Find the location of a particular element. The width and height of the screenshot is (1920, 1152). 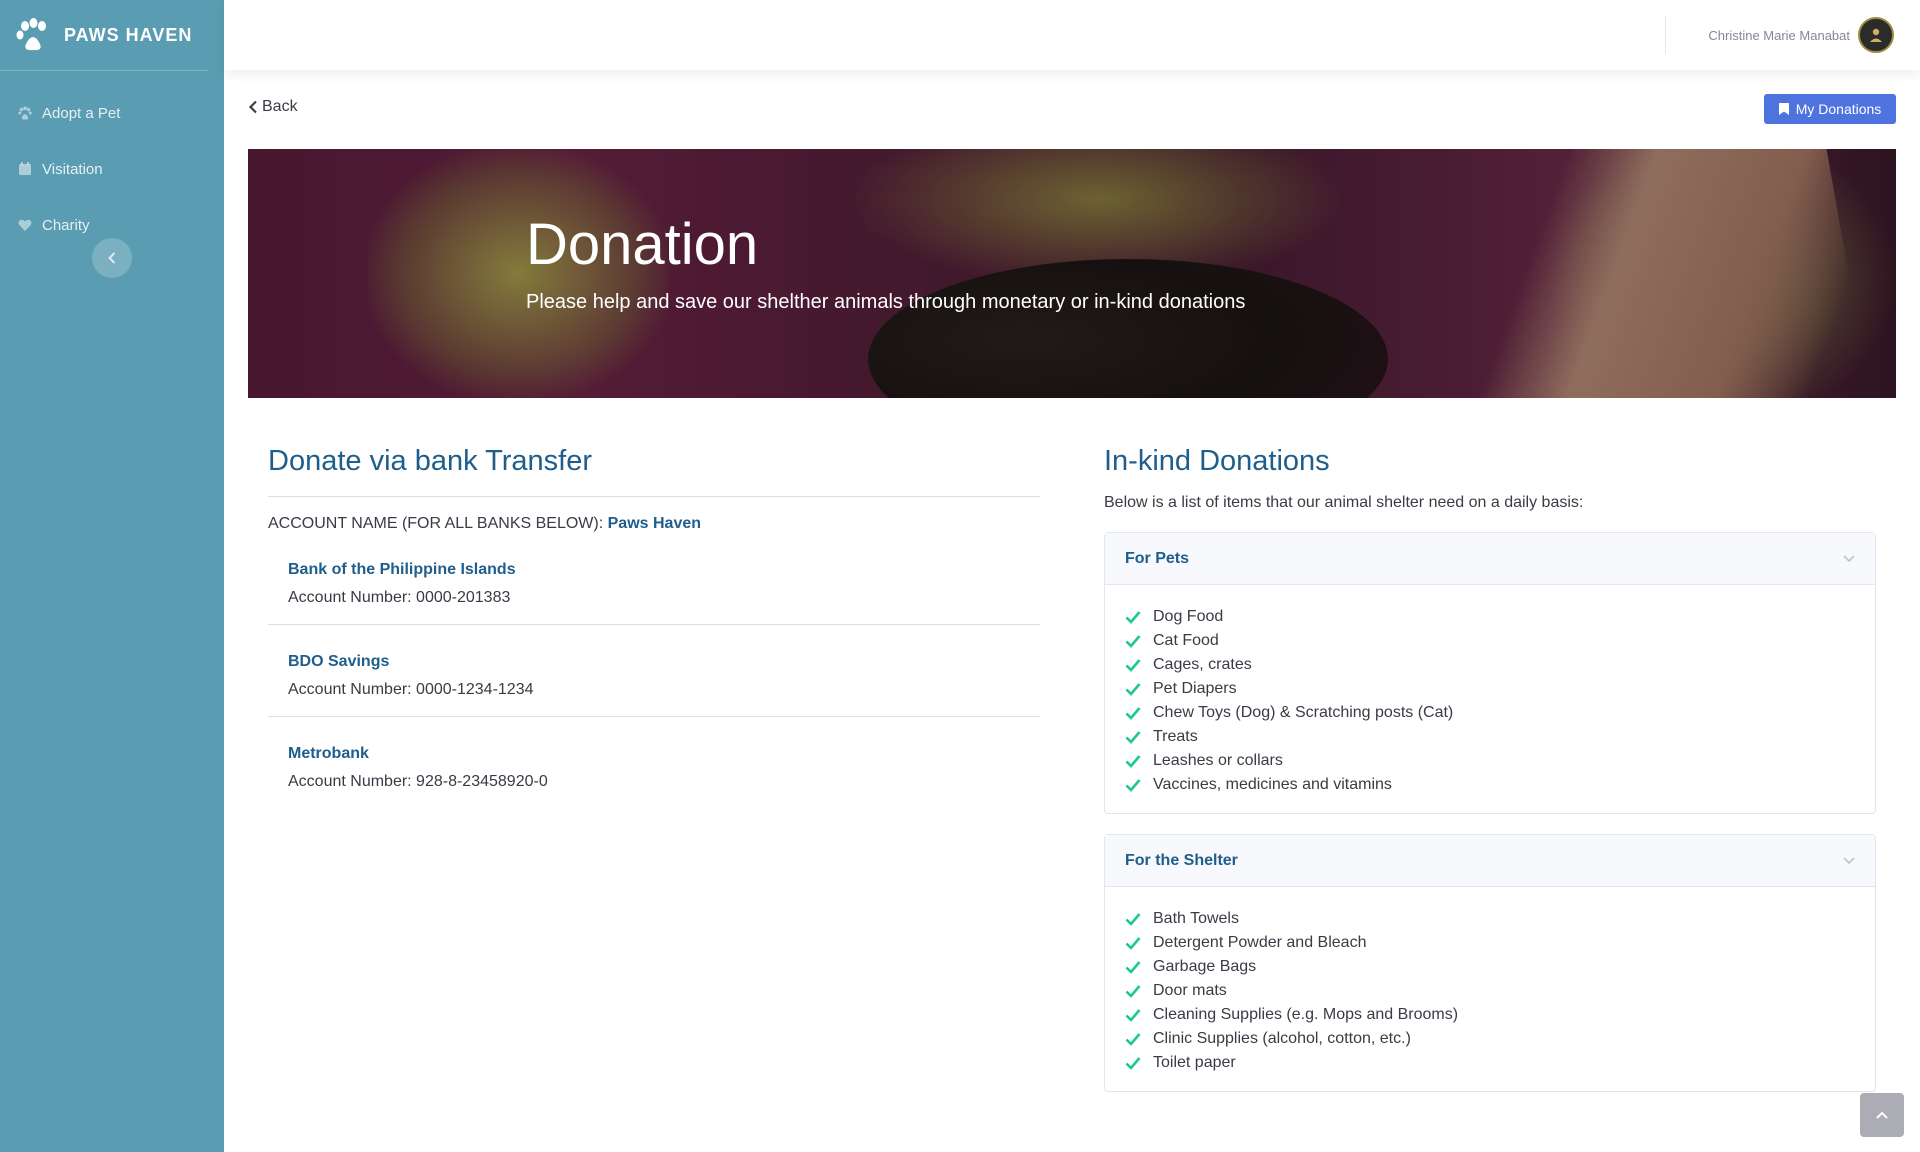

chevron-up-icon is located at coordinates (1882, 1115).